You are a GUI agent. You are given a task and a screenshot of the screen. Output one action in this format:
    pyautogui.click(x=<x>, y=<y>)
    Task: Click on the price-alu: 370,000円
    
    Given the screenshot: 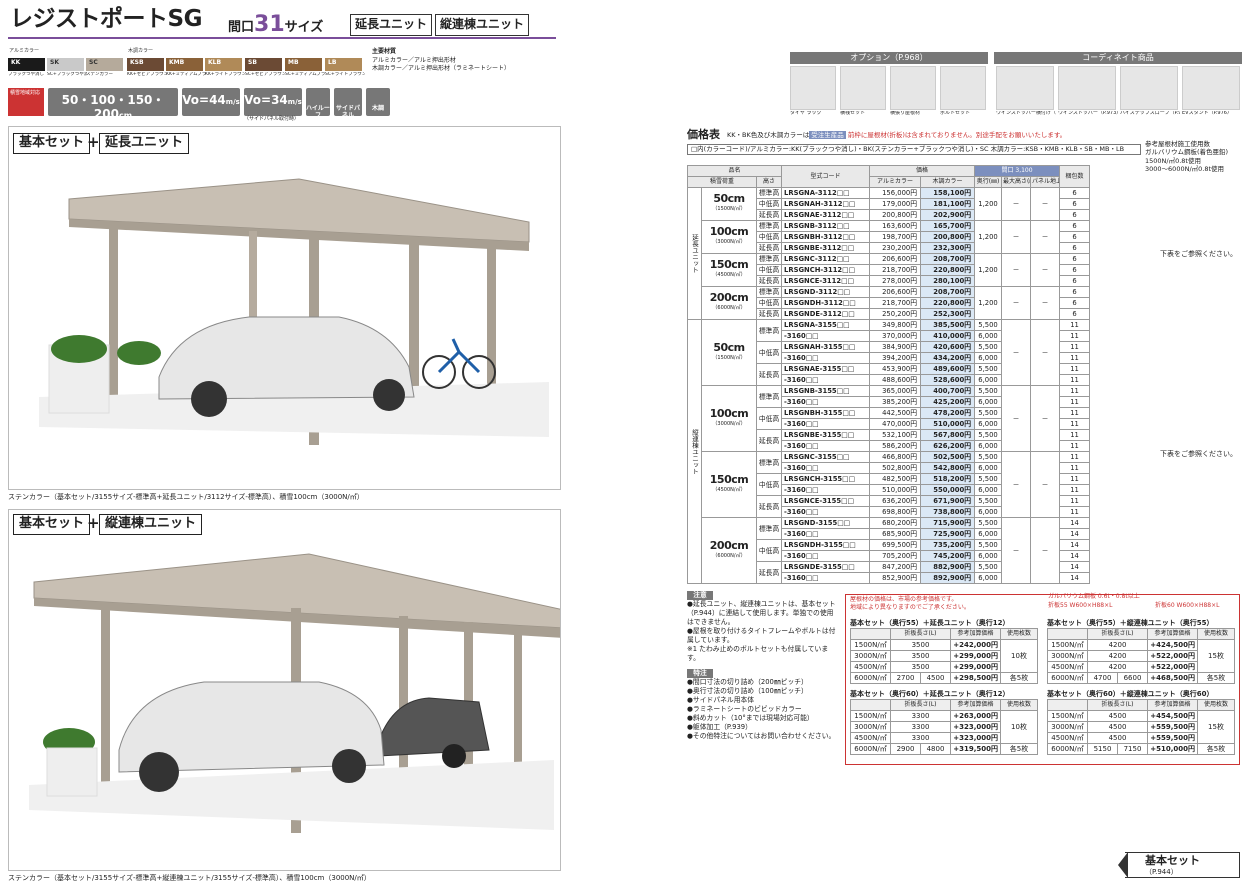 What is the action you would take?
    pyautogui.click(x=895, y=336)
    